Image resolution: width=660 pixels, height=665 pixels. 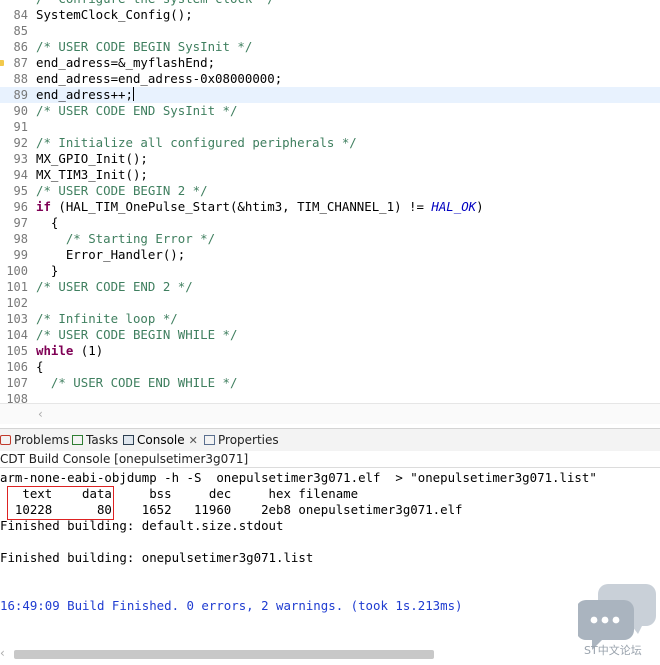 I want to click on line-number: 103, so click(x=17, y=319).